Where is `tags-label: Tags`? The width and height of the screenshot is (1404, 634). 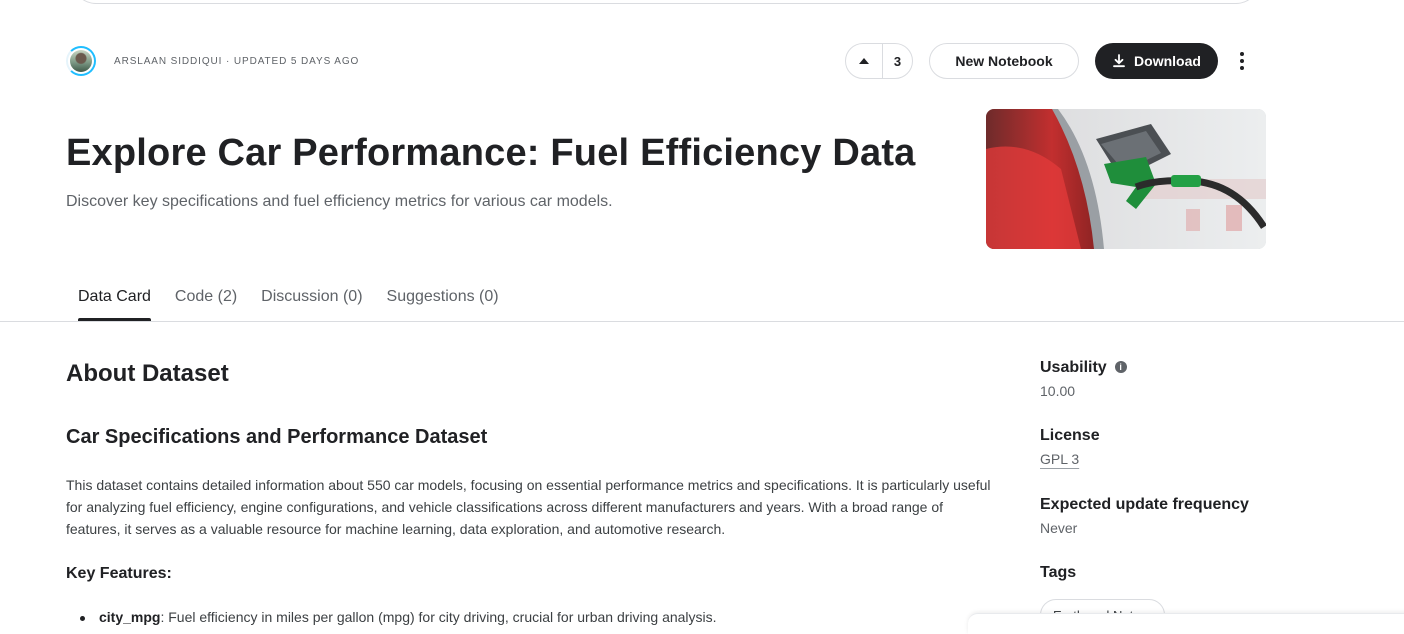 tags-label: Tags is located at coordinates (1058, 572).